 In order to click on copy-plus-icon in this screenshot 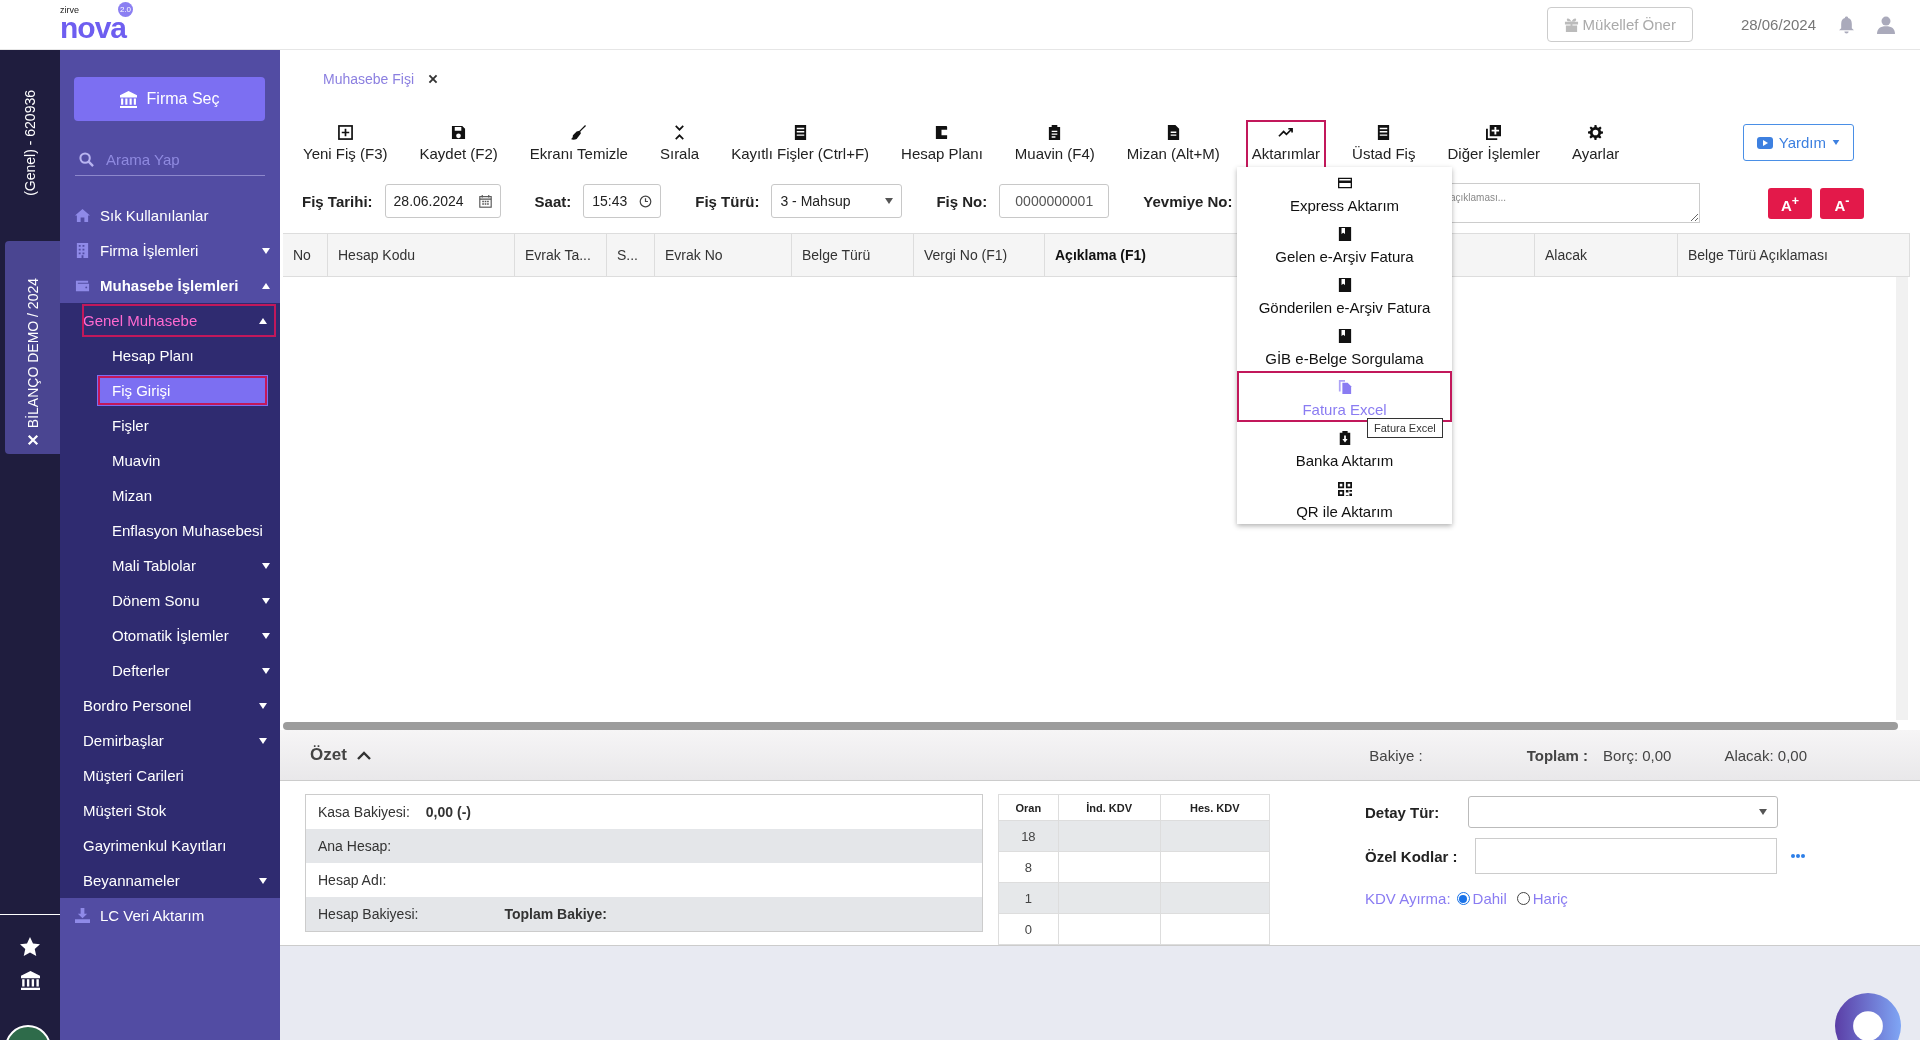, I will do `click(1494, 132)`.